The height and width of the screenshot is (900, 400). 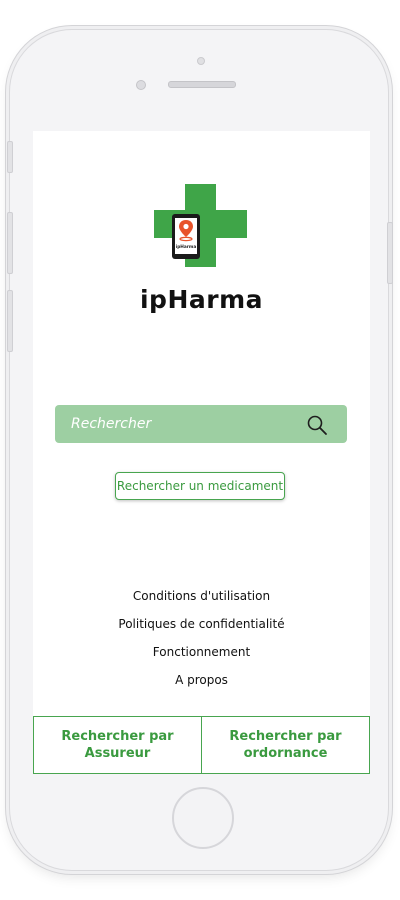 What do you see at coordinates (10, 243) in the screenshot?
I see `volume-up-button` at bounding box center [10, 243].